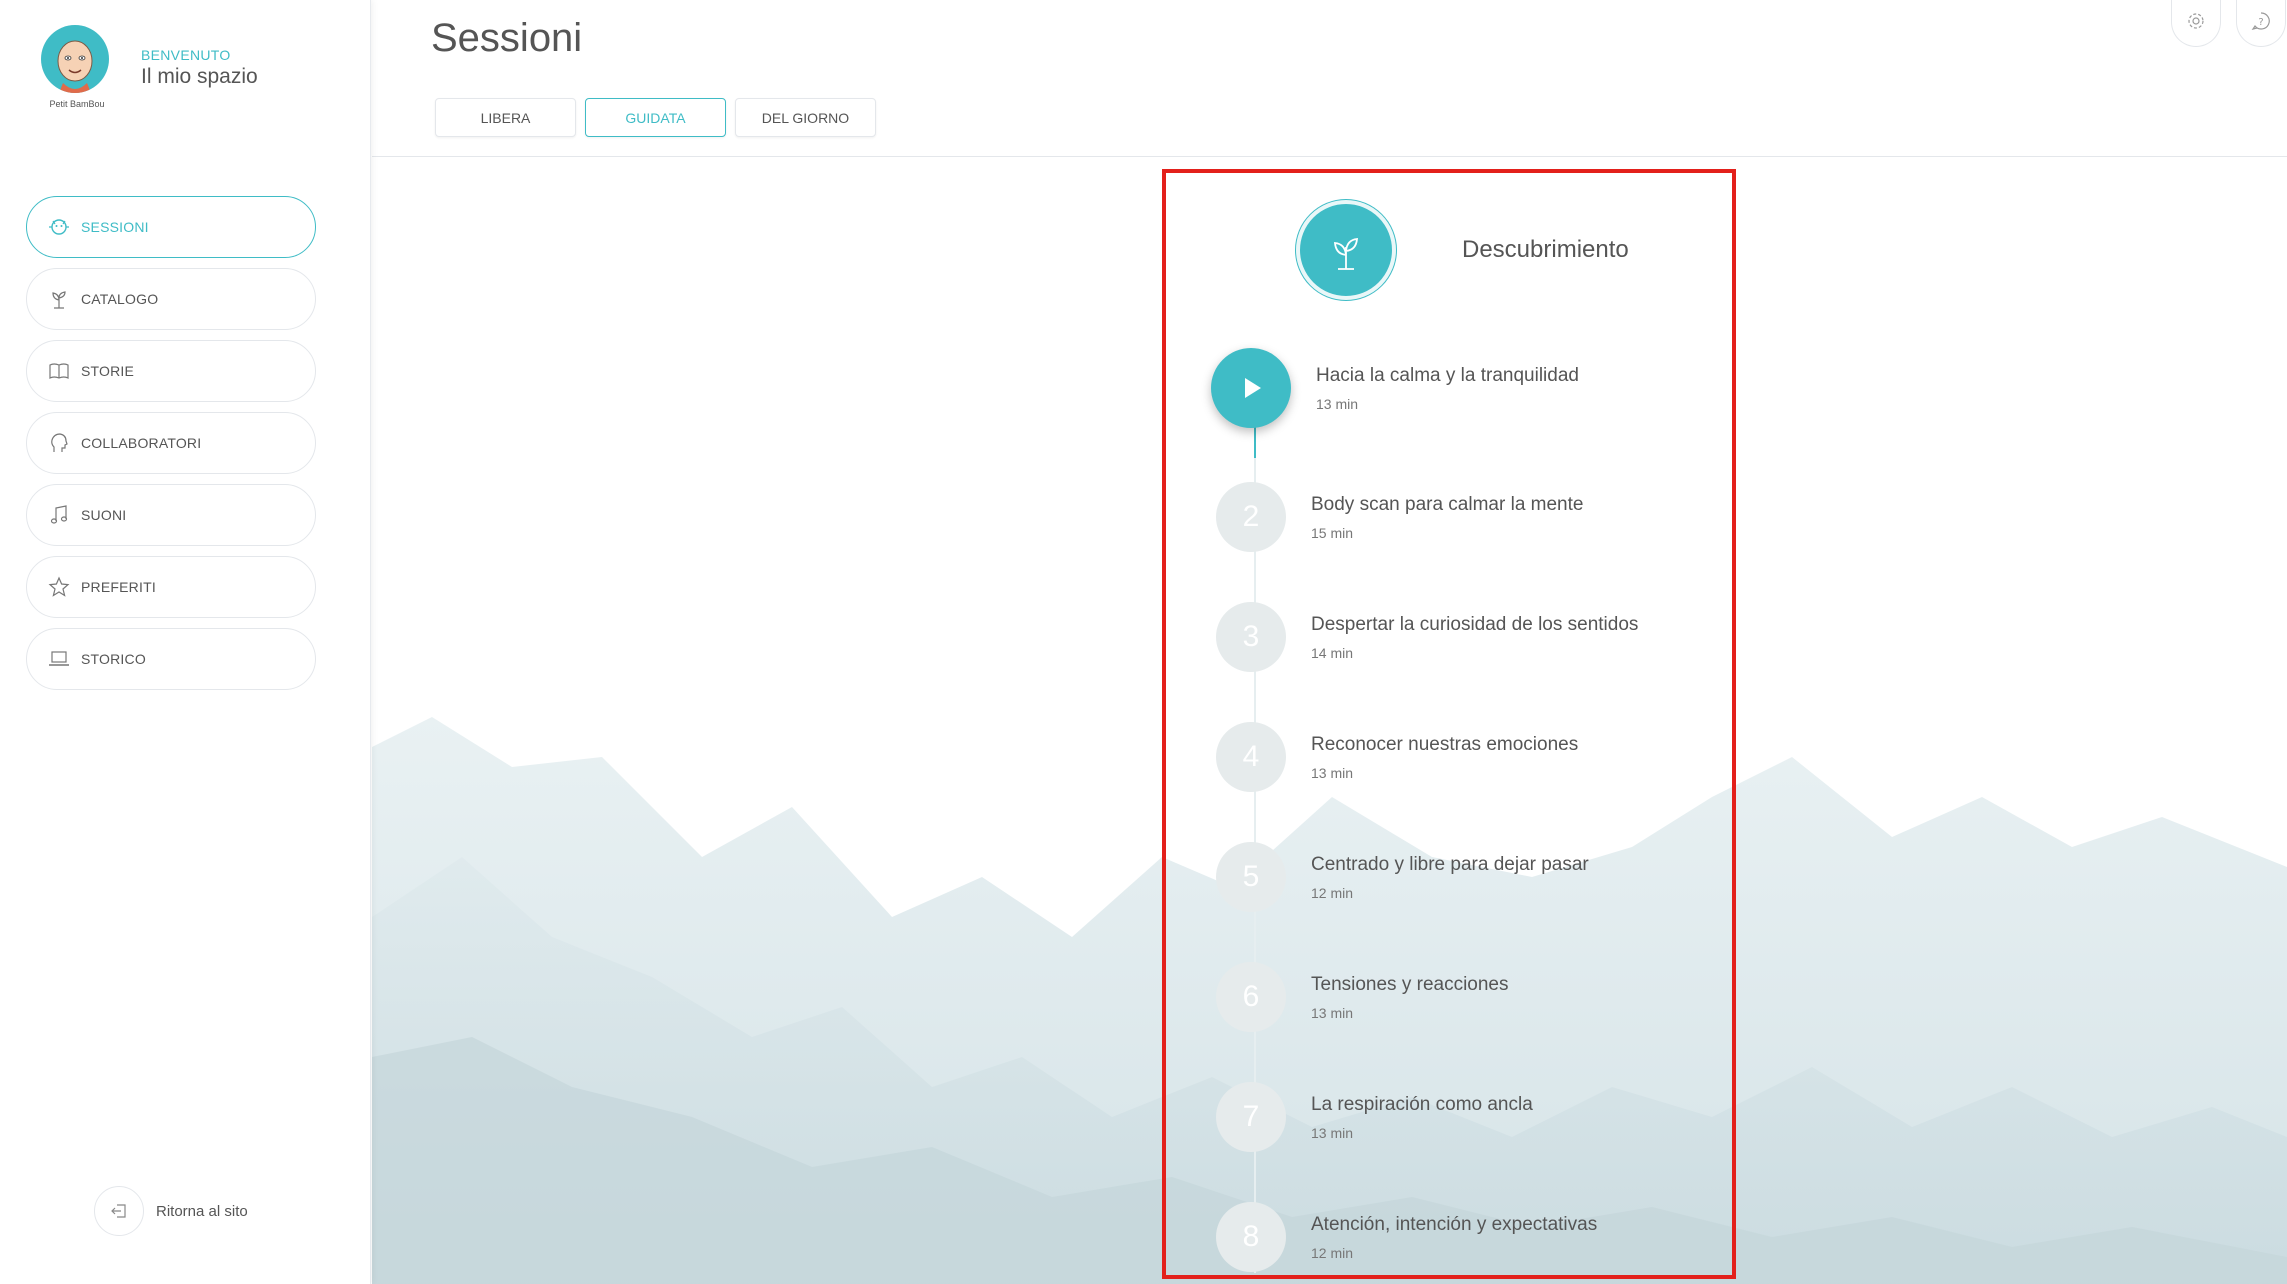  Describe the element at coordinates (108, 371) in the screenshot. I see `sidebar-item-label: STORIE` at that location.